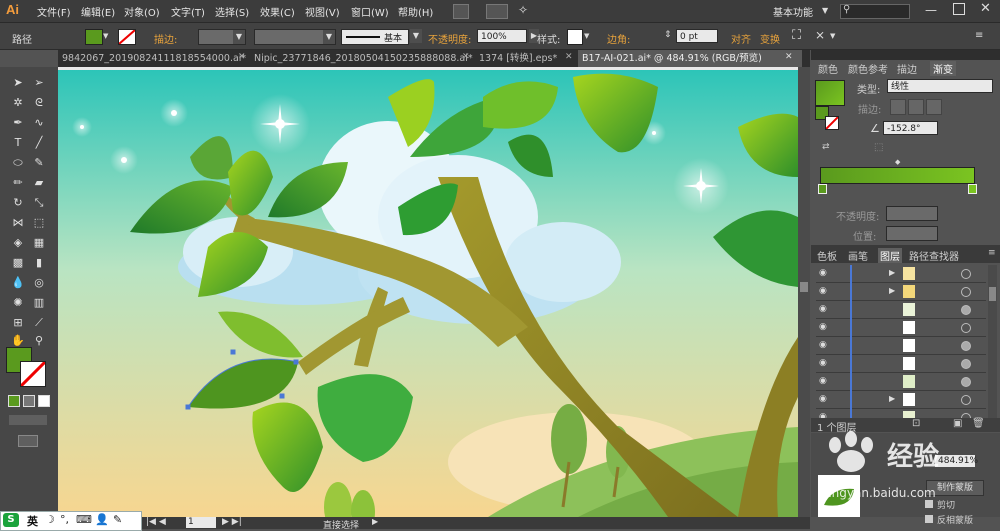 The image size is (1000, 531). What do you see at coordinates (18, 223) in the screenshot?
I see `width-icon: ⋈` at bounding box center [18, 223].